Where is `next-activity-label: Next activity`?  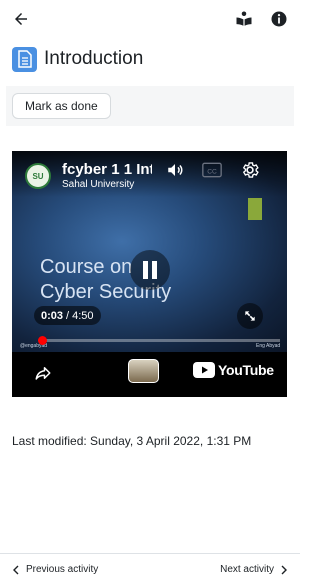 next-activity-label: Next activity is located at coordinates (247, 569).